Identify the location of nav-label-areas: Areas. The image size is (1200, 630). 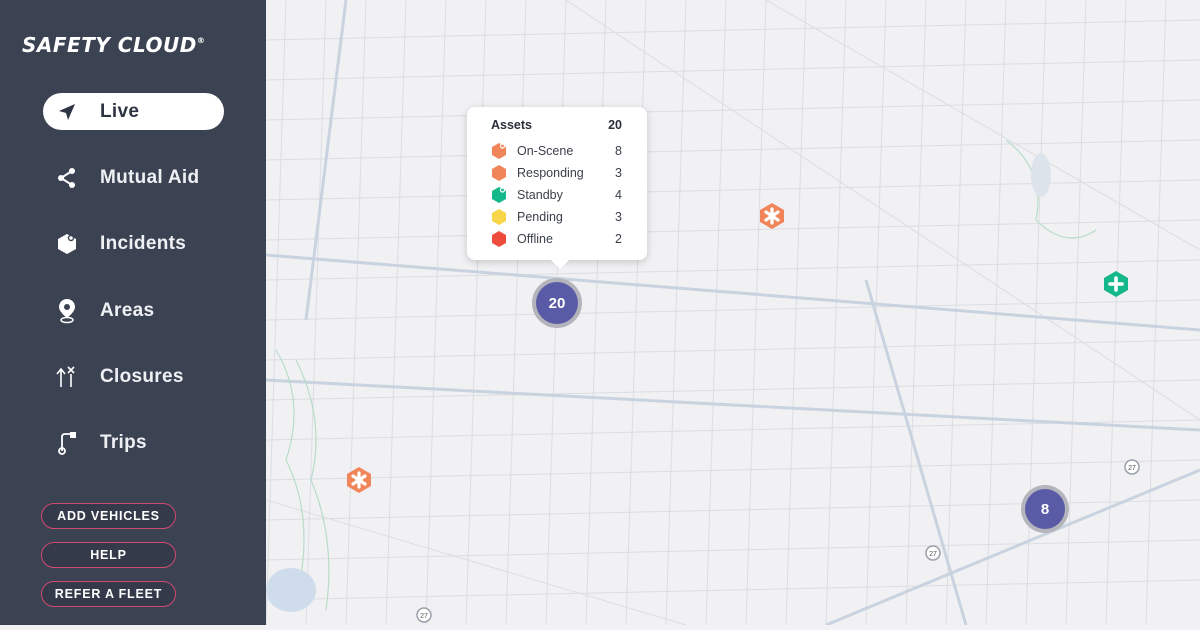
(127, 310).